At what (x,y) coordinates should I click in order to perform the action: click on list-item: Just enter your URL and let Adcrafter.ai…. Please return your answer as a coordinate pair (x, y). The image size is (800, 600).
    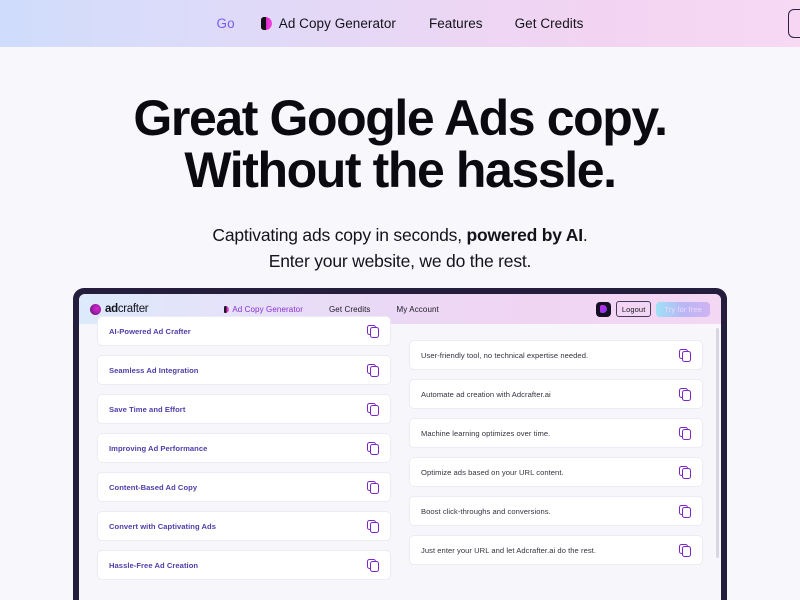
    Looking at the image, I should click on (556, 550).